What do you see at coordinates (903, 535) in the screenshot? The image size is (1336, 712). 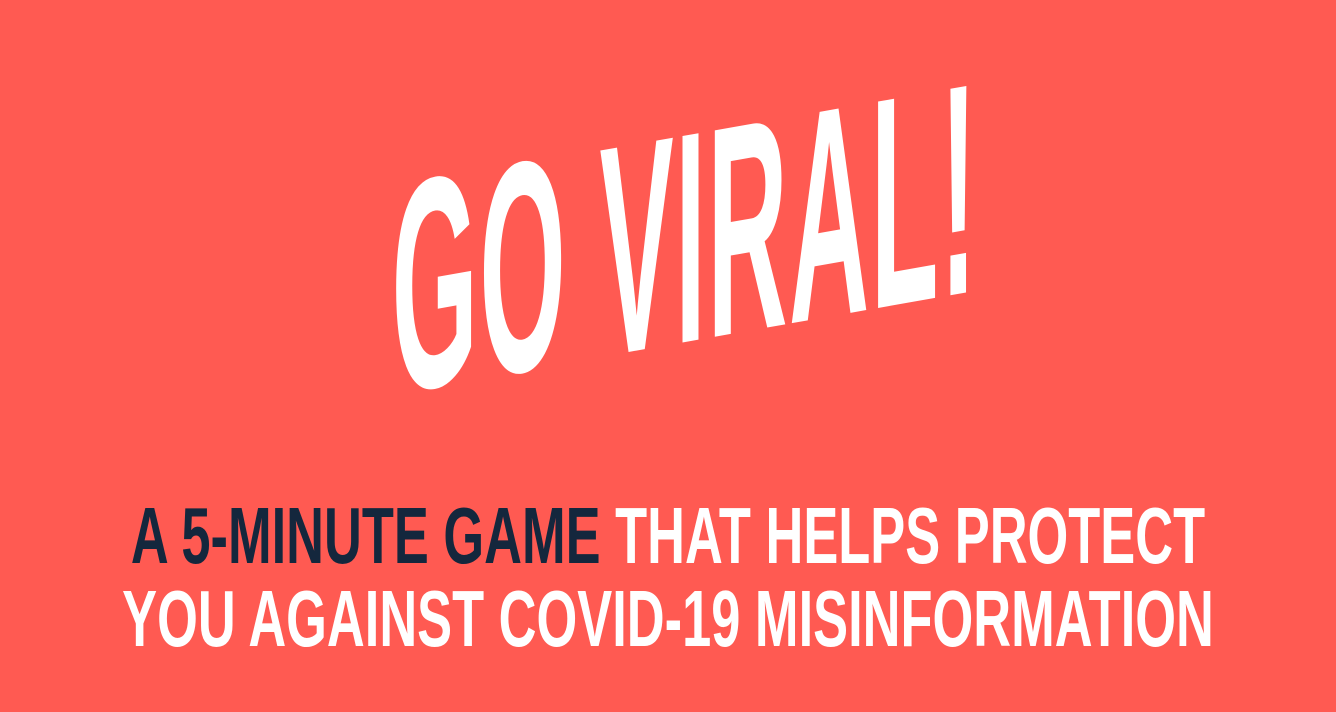 I see `tagline-text: THAT HELPS PROTECT` at bounding box center [903, 535].